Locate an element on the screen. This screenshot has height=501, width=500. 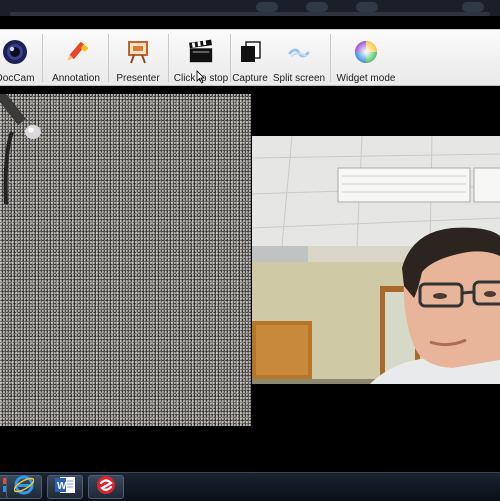
title-bar-edge is located at coordinates (250, 14).